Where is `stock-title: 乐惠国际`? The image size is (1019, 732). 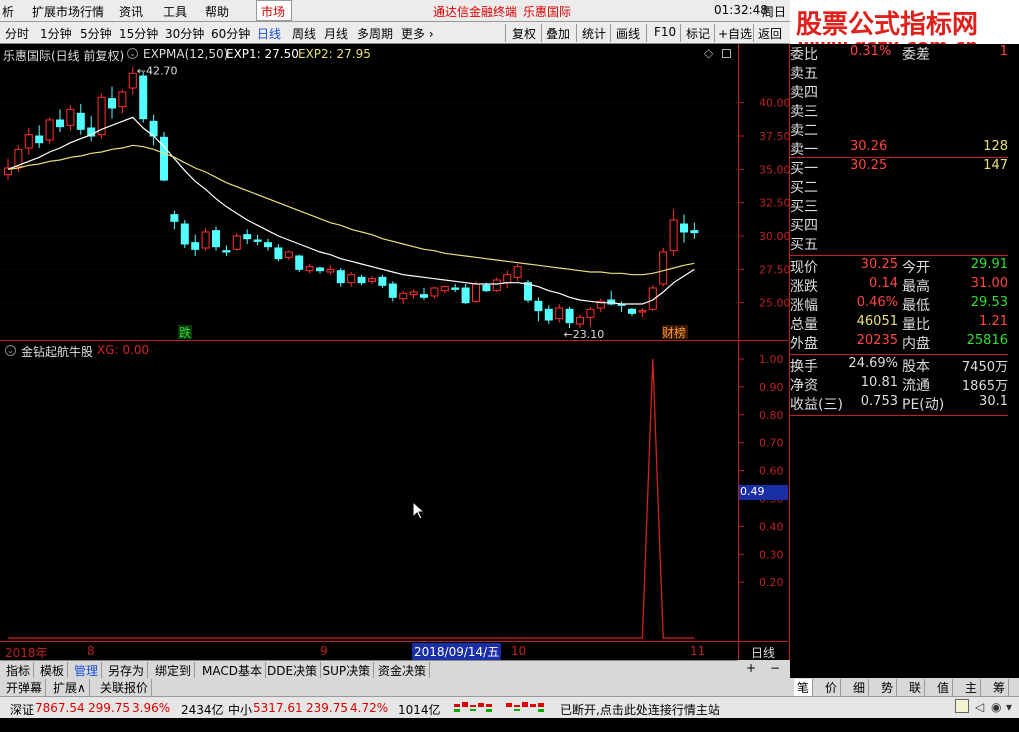 stock-title: 乐惠国际 is located at coordinates (547, 12).